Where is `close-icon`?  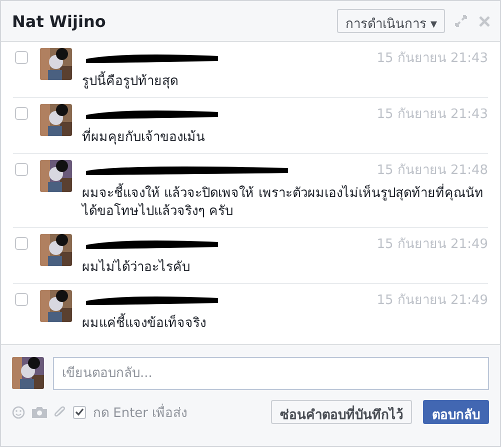
close-icon is located at coordinates (484, 21).